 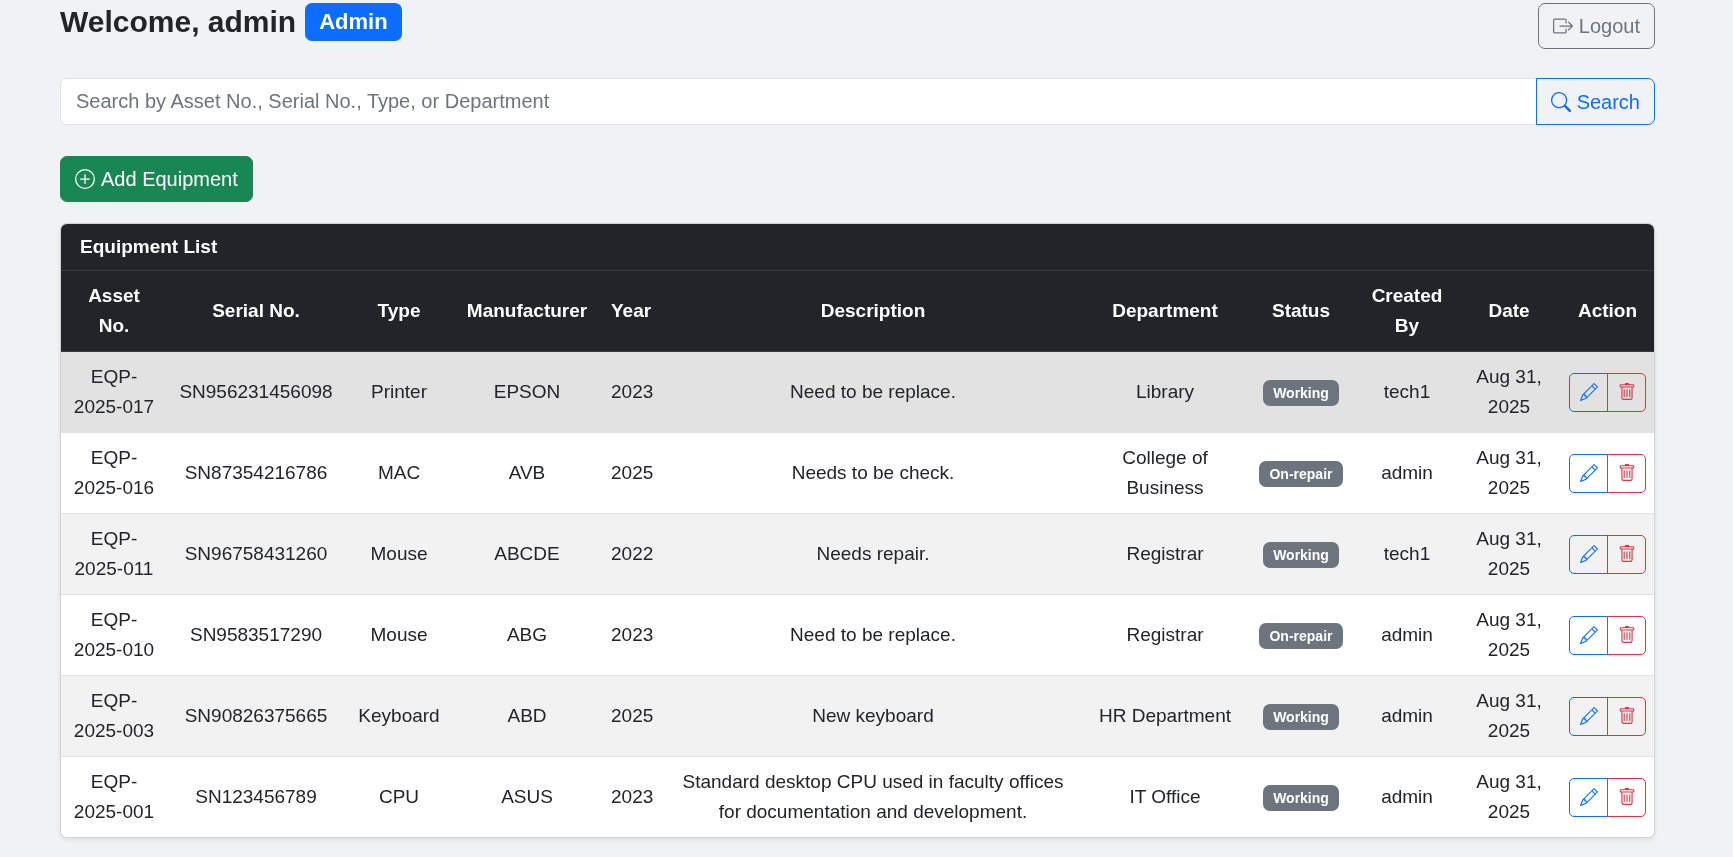 I want to click on table-cell: HR Department, so click(x=1165, y=716).